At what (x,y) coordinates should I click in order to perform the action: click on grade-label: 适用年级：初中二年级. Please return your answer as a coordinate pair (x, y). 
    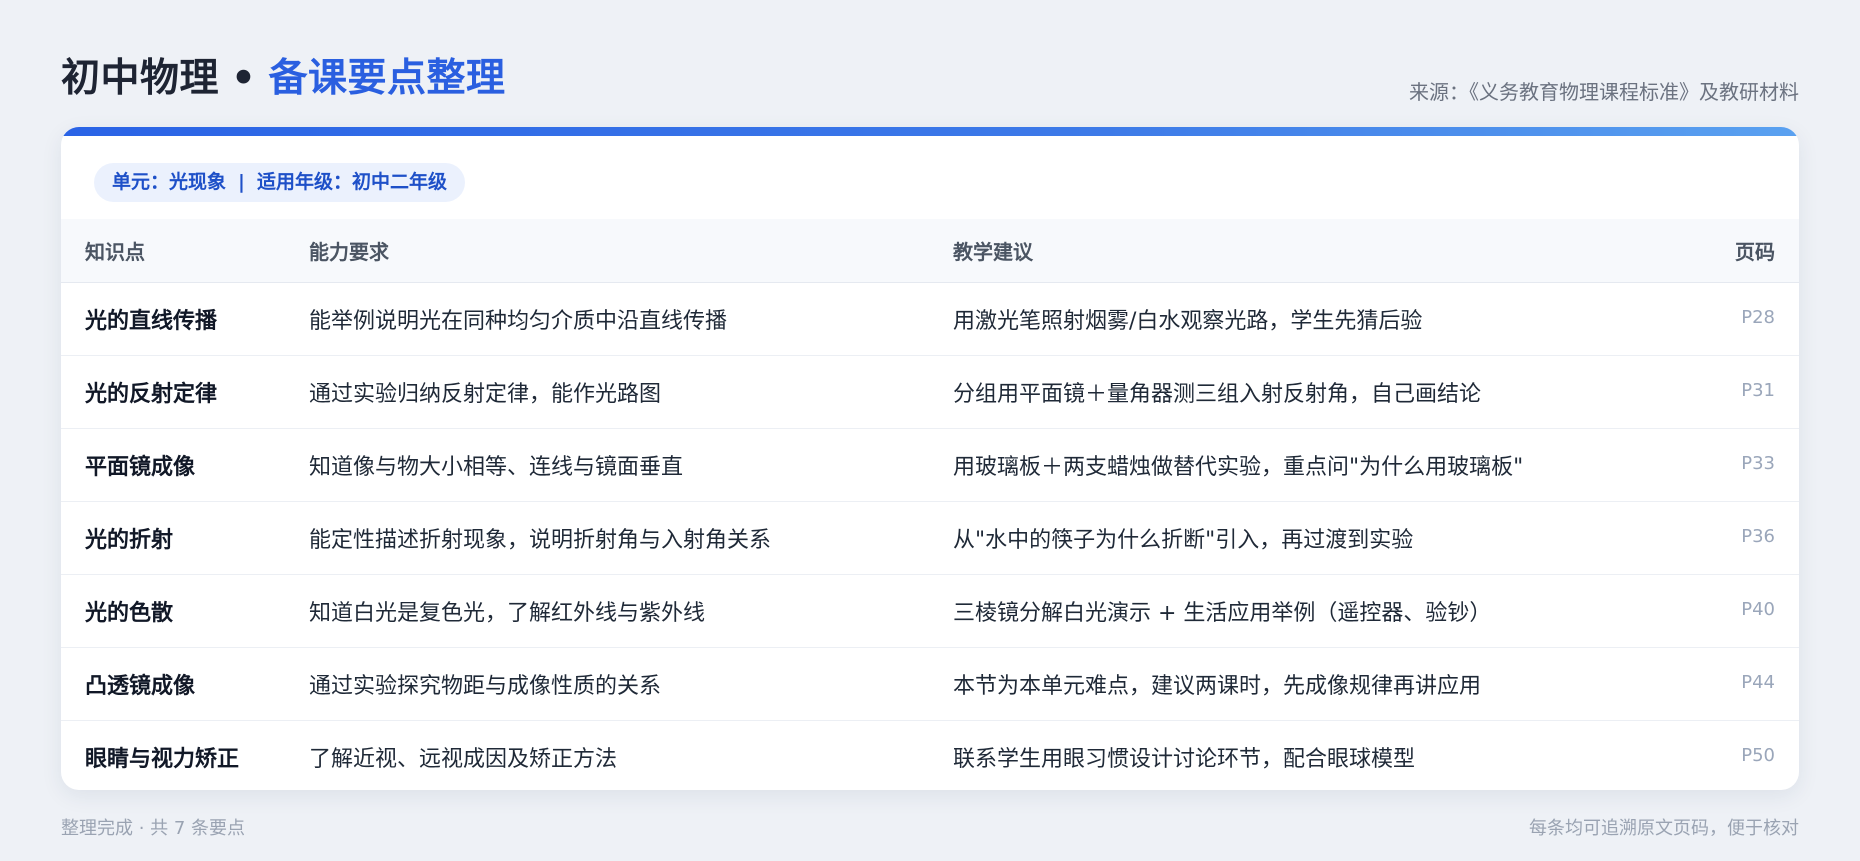
    Looking at the image, I should click on (351, 182).